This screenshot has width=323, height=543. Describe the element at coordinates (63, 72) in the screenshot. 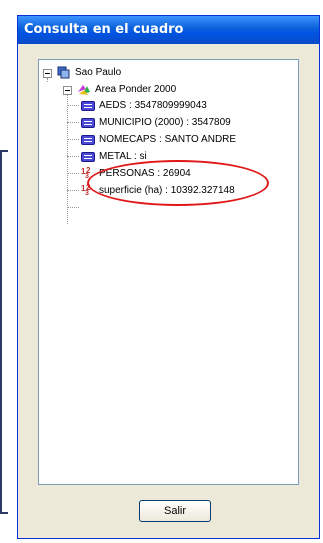

I see `database-icon` at that location.